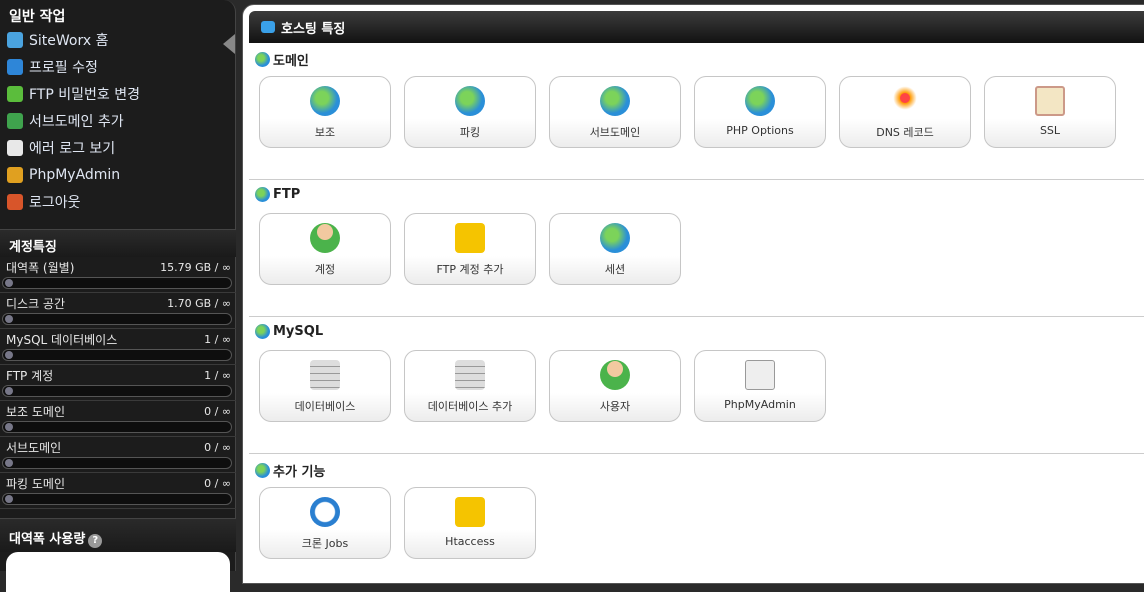 Image resolution: width=1144 pixels, height=592 pixels. Describe the element at coordinates (905, 101) in the screenshot. I see `dns-icon` at that location.